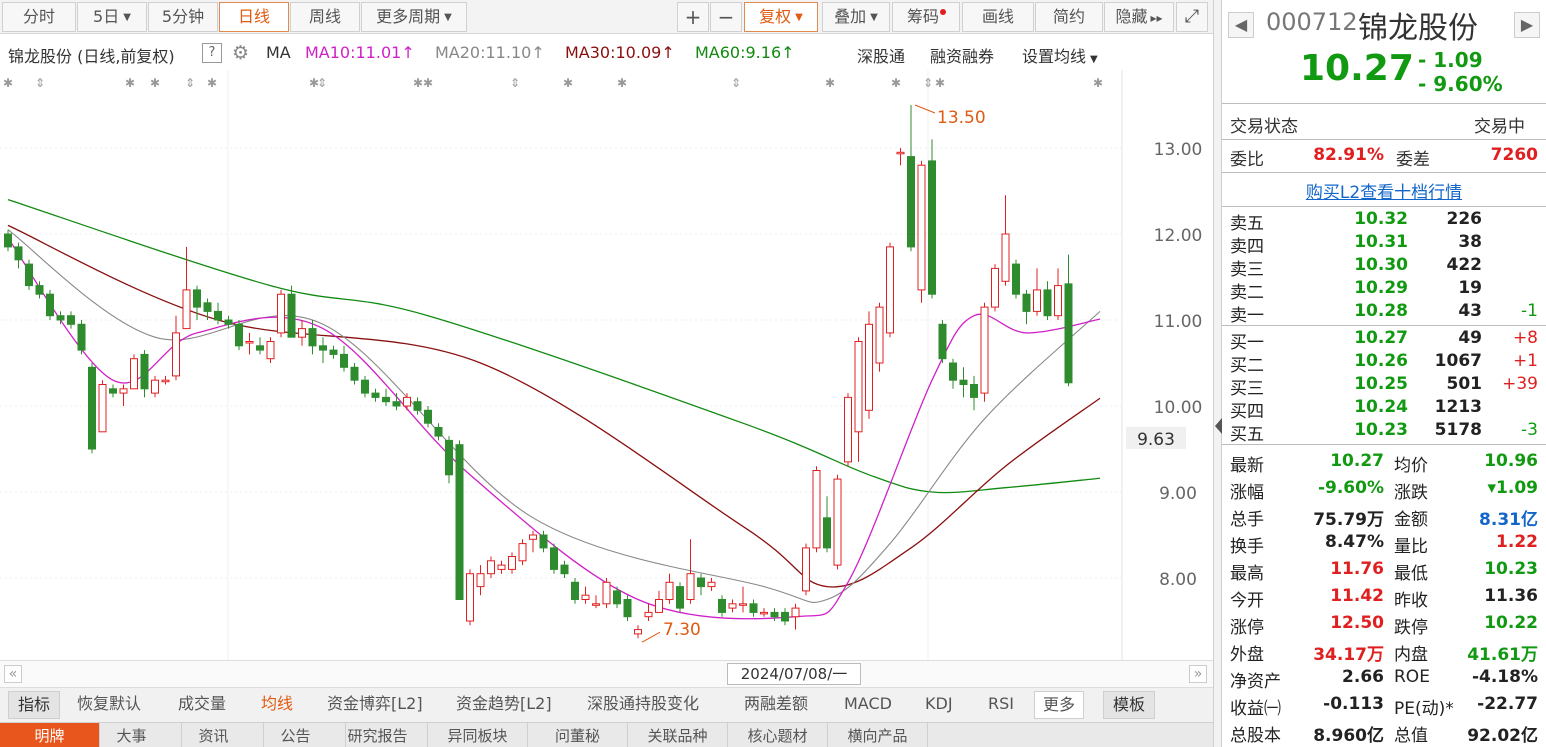  Describe the element at coordinates (1264, 127) in the screenshot. I see `trade-status-label: 交易状态` at that location.